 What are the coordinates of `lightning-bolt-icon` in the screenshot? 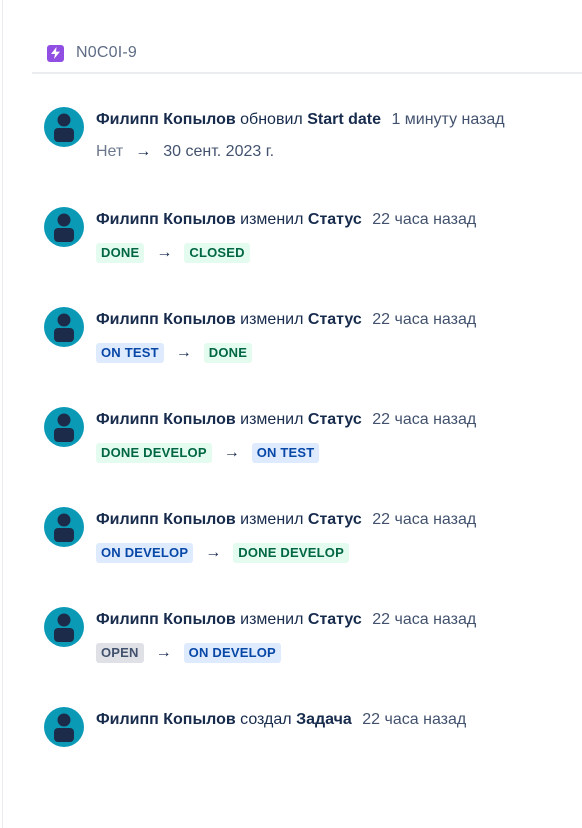 It's located at (55, 53).